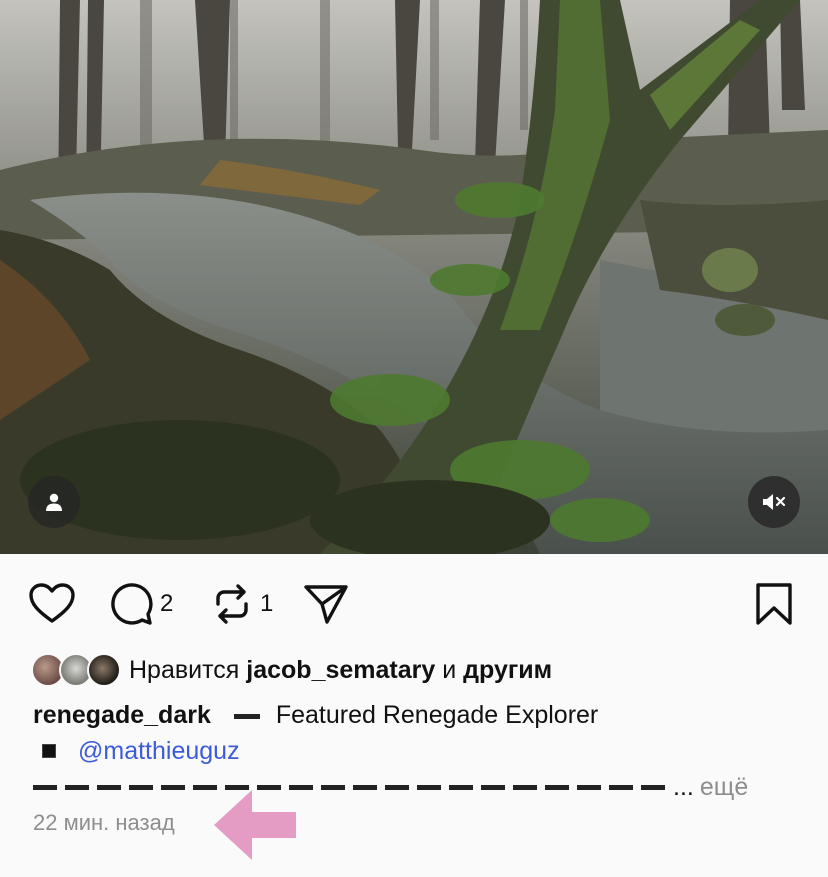 This screenshot has width=828, height=877. I want to click on speaker-muted-icon, so click(774, 502).